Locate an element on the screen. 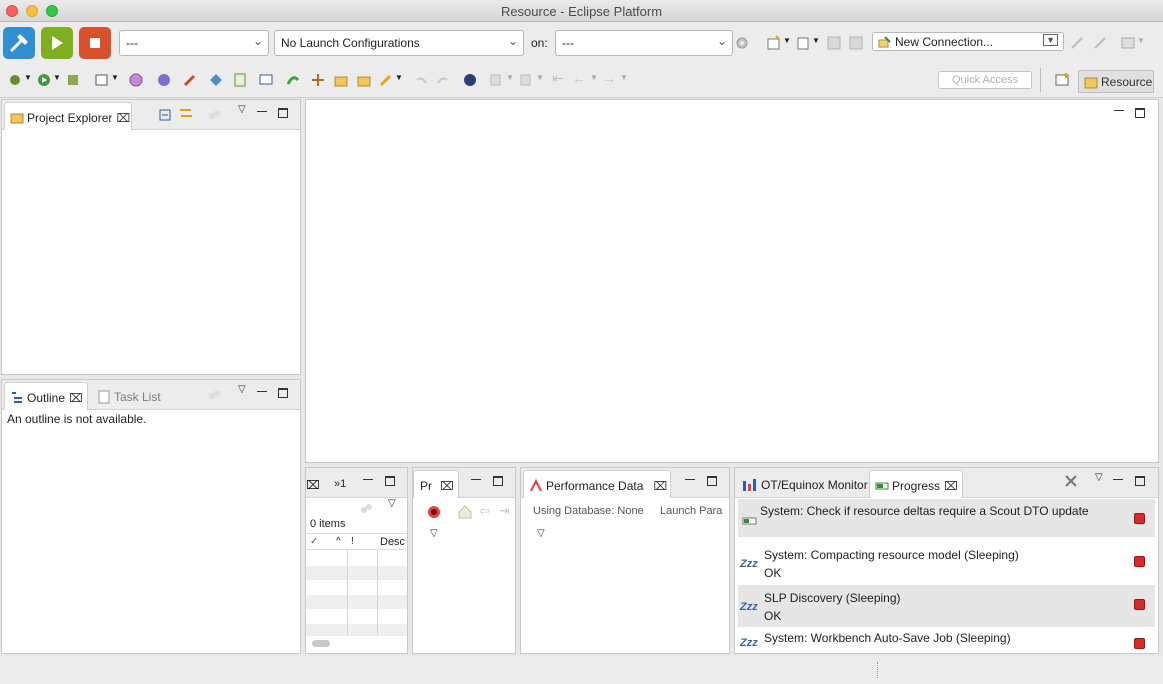 The image size is (1163, 684). tab-project-explorer: Project Explorer ⌧ is located at coordinates (68, 116).